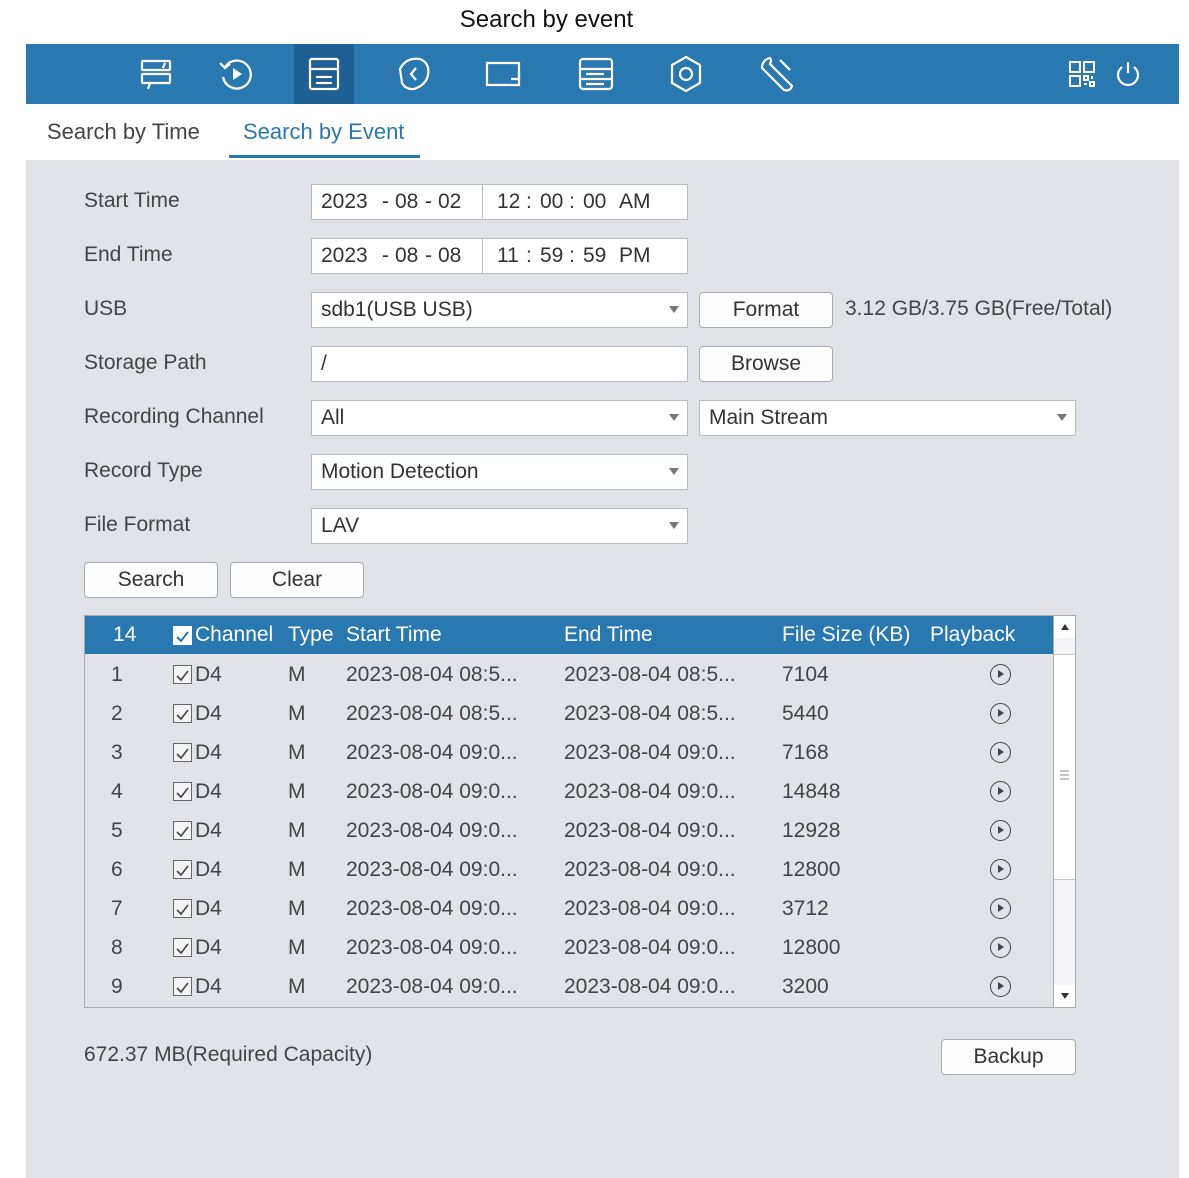 Image resolution: width=1189 pixels, height=1178 pixels. Describe the element at coordinates (499, 526) in the screenshot. I see `file-format-select: LAV` at that location.